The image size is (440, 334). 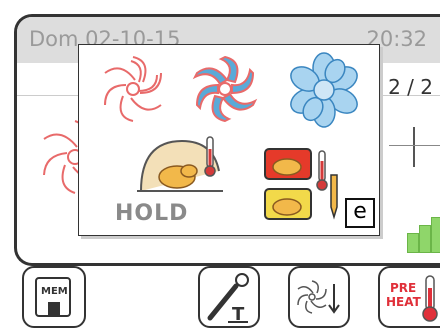 What do you see at coordinates (54, 291) in the screenshot?
I see `mem-label: MEM` at bounding box center [54, 291].